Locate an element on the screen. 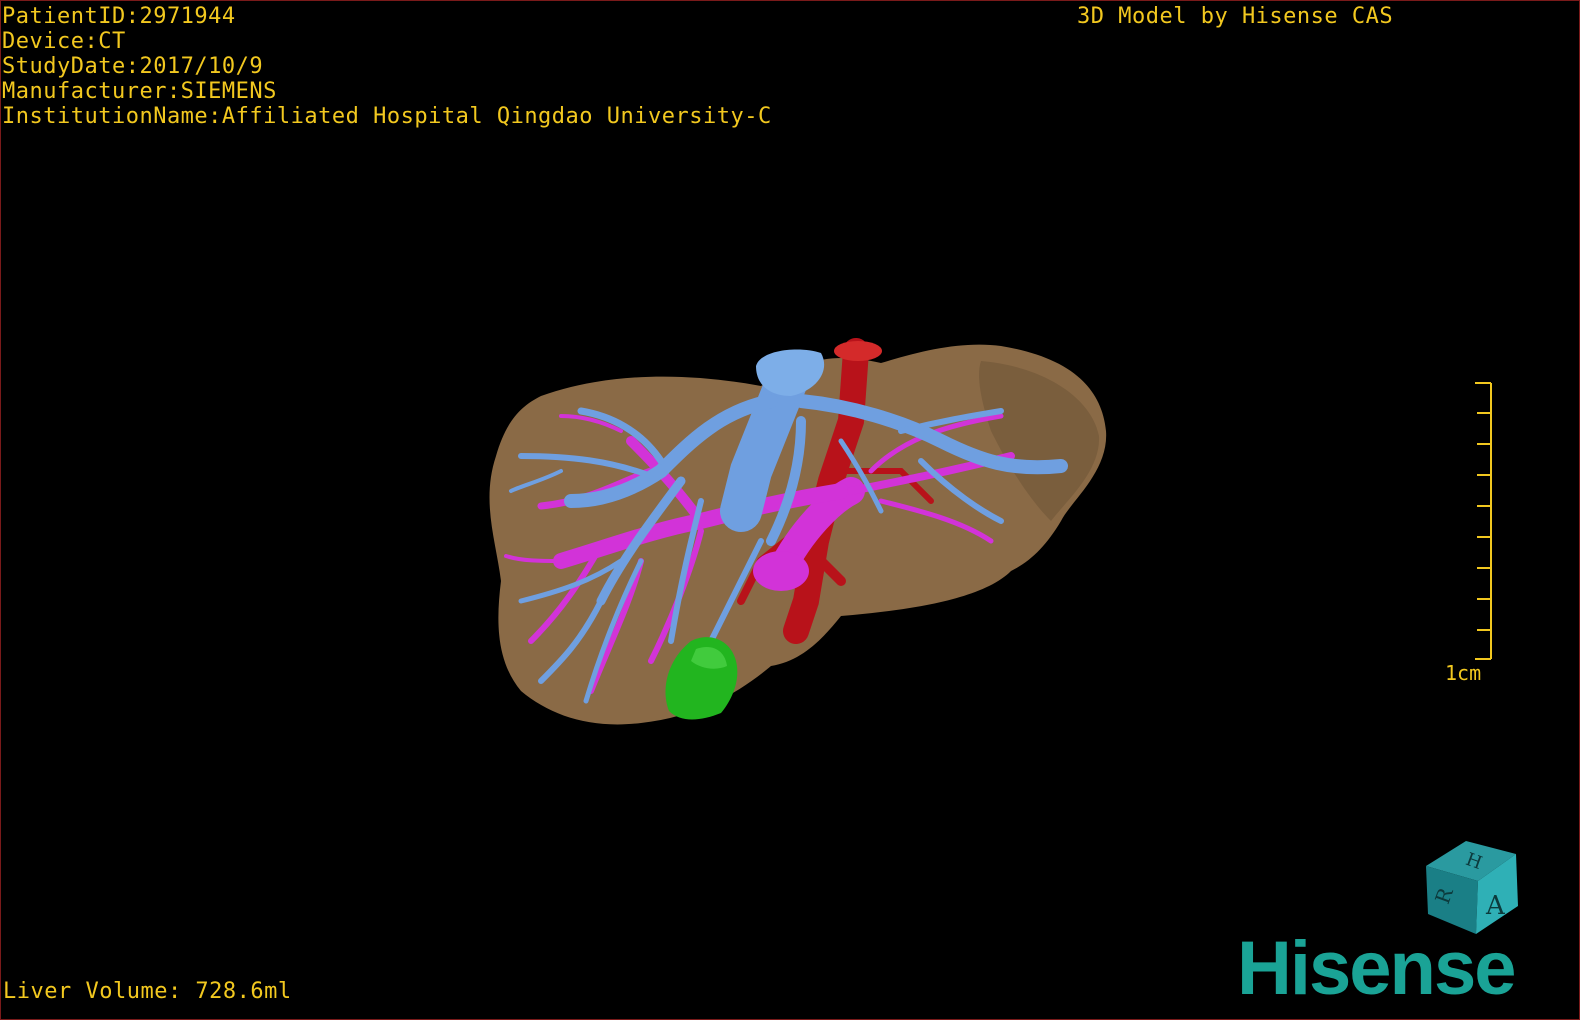 This screenshot has width=1580, height=1020. scale-bar is located at coordinates (1483, 521).